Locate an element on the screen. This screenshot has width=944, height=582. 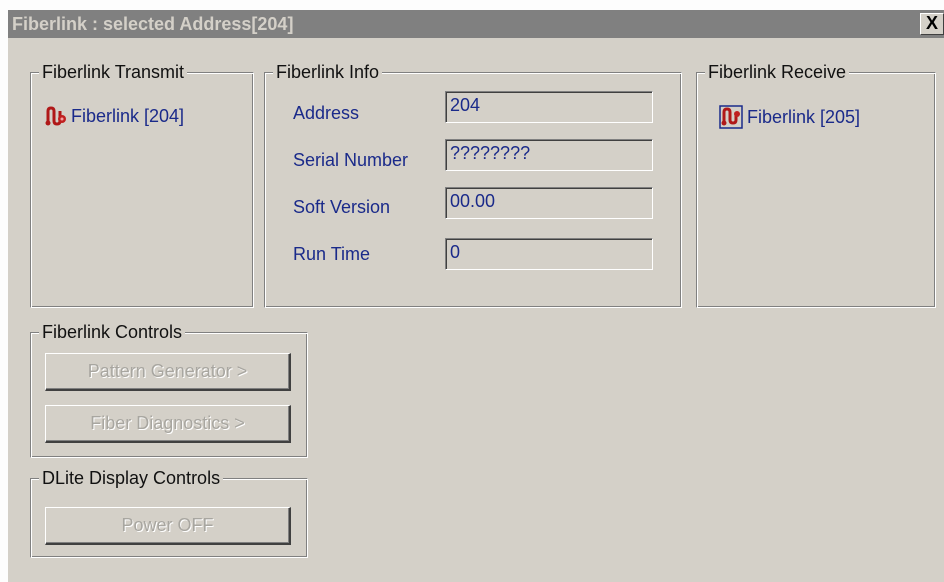
close-button: X is located at coordinates (932, 24).